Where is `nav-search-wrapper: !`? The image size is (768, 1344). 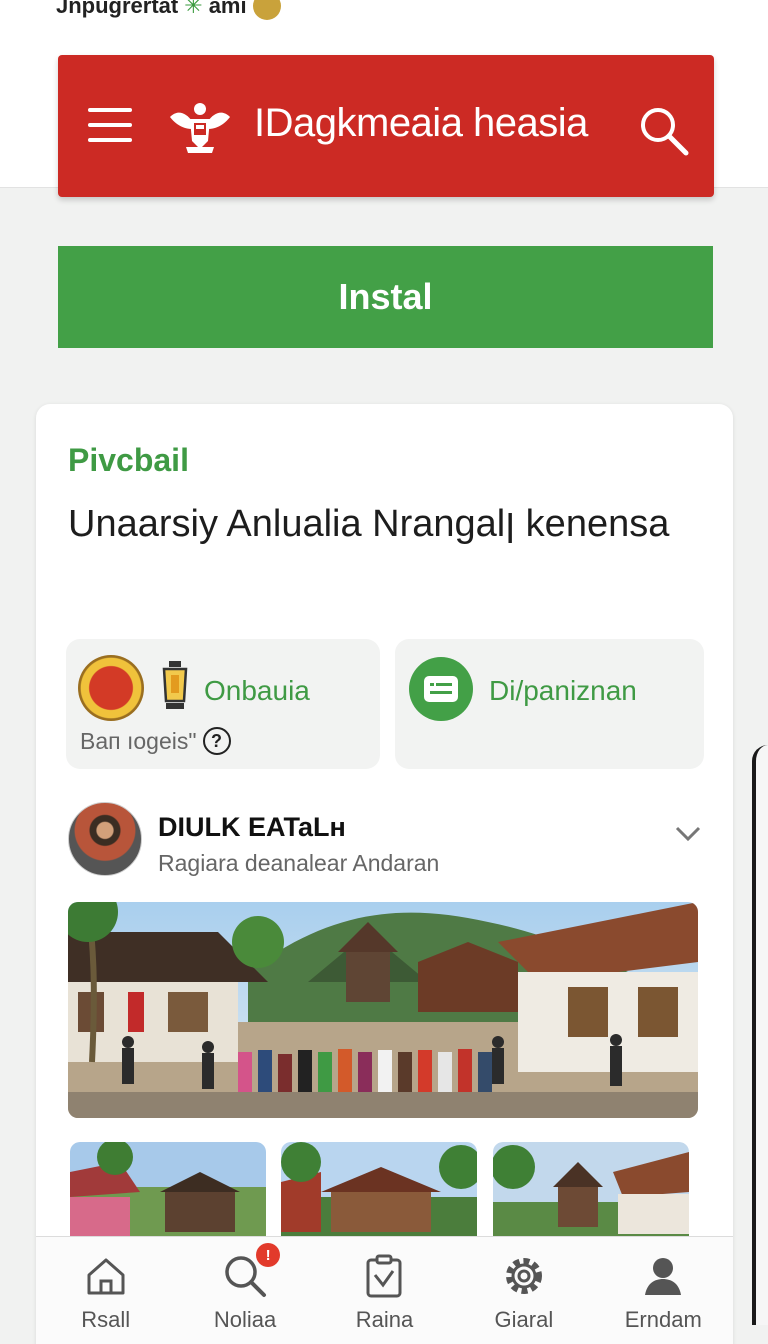
nav-search-wrapper: ! is located at coordinates (251, 1271).